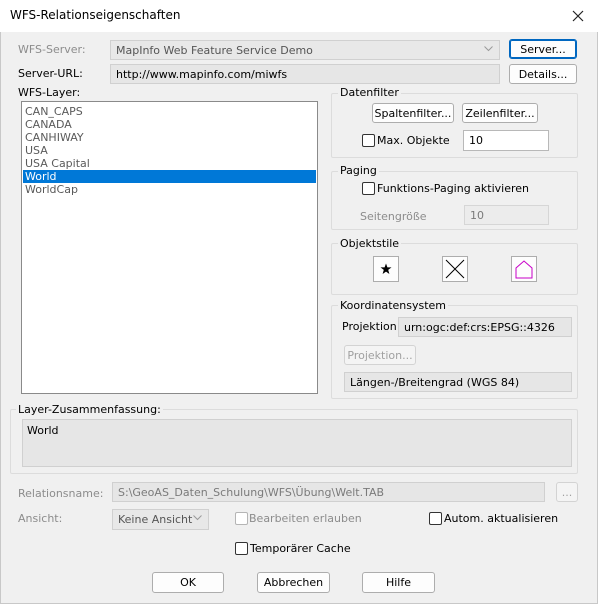 This screenshot has height=604, width=598. What do you see at coordinates (241, 548) in the screenshot?
I see `temp-cache-checkbox` at bounding box center [241, 548].